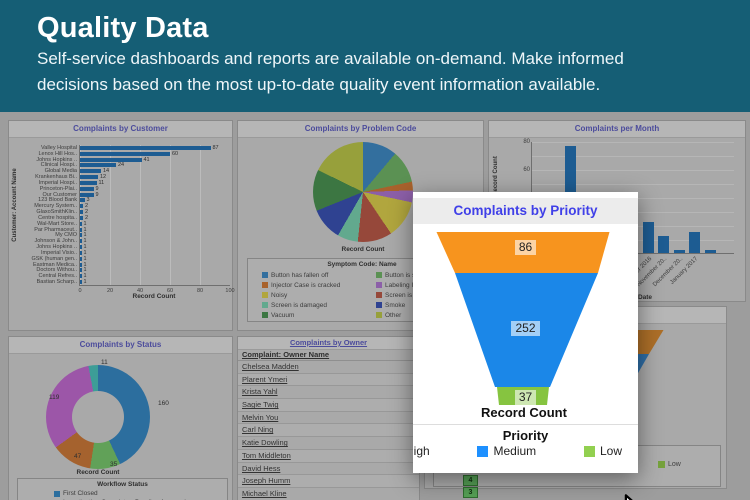 This screenshot has height=500, width=750. Describe the element at coordinates (526, 169) in the screenshot. I see `axis-tick: 60` at that location.